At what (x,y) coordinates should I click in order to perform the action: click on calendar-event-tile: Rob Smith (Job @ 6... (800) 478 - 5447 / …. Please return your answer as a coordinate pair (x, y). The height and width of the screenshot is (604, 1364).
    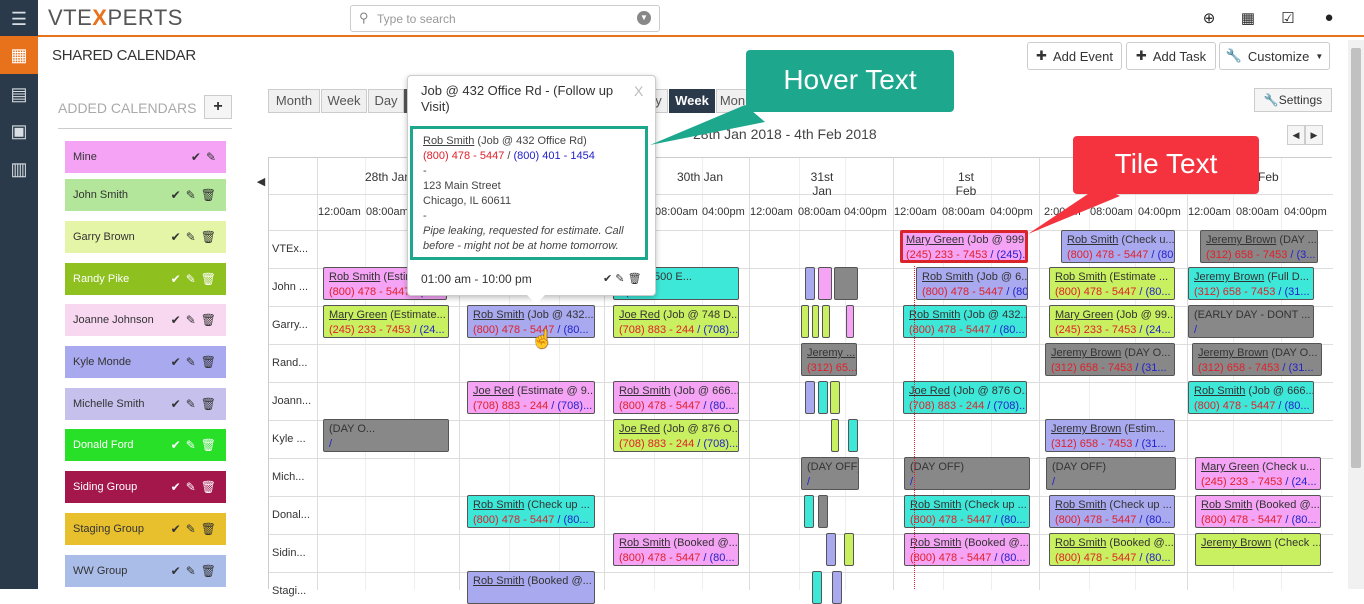
    Looking at the image, I should click on (972, 283).